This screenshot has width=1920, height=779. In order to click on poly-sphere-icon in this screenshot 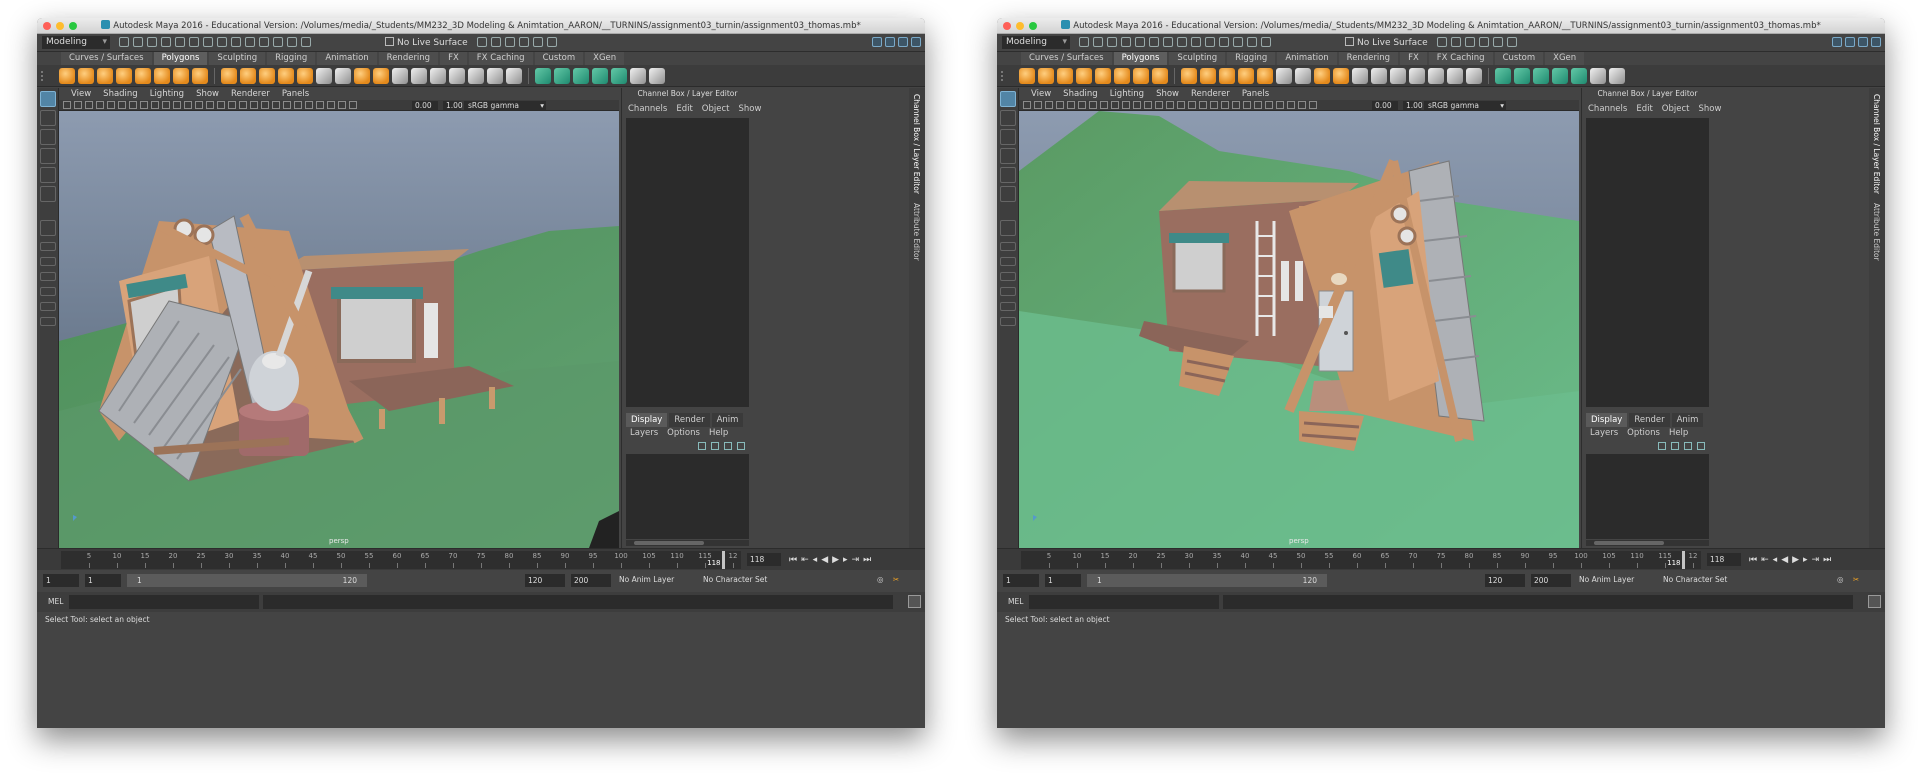, I will do `click(67, 76)`.